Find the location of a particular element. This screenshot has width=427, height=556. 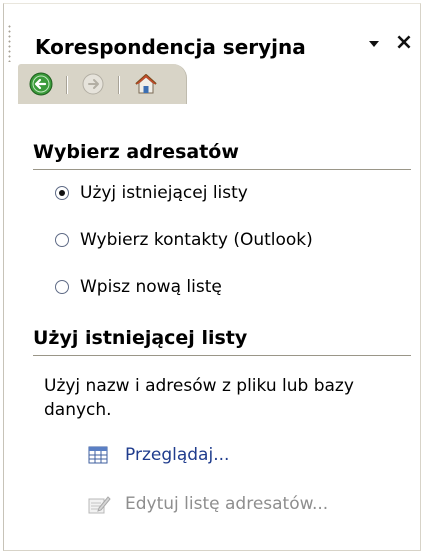

home-button is located at coordinates (146, 84).